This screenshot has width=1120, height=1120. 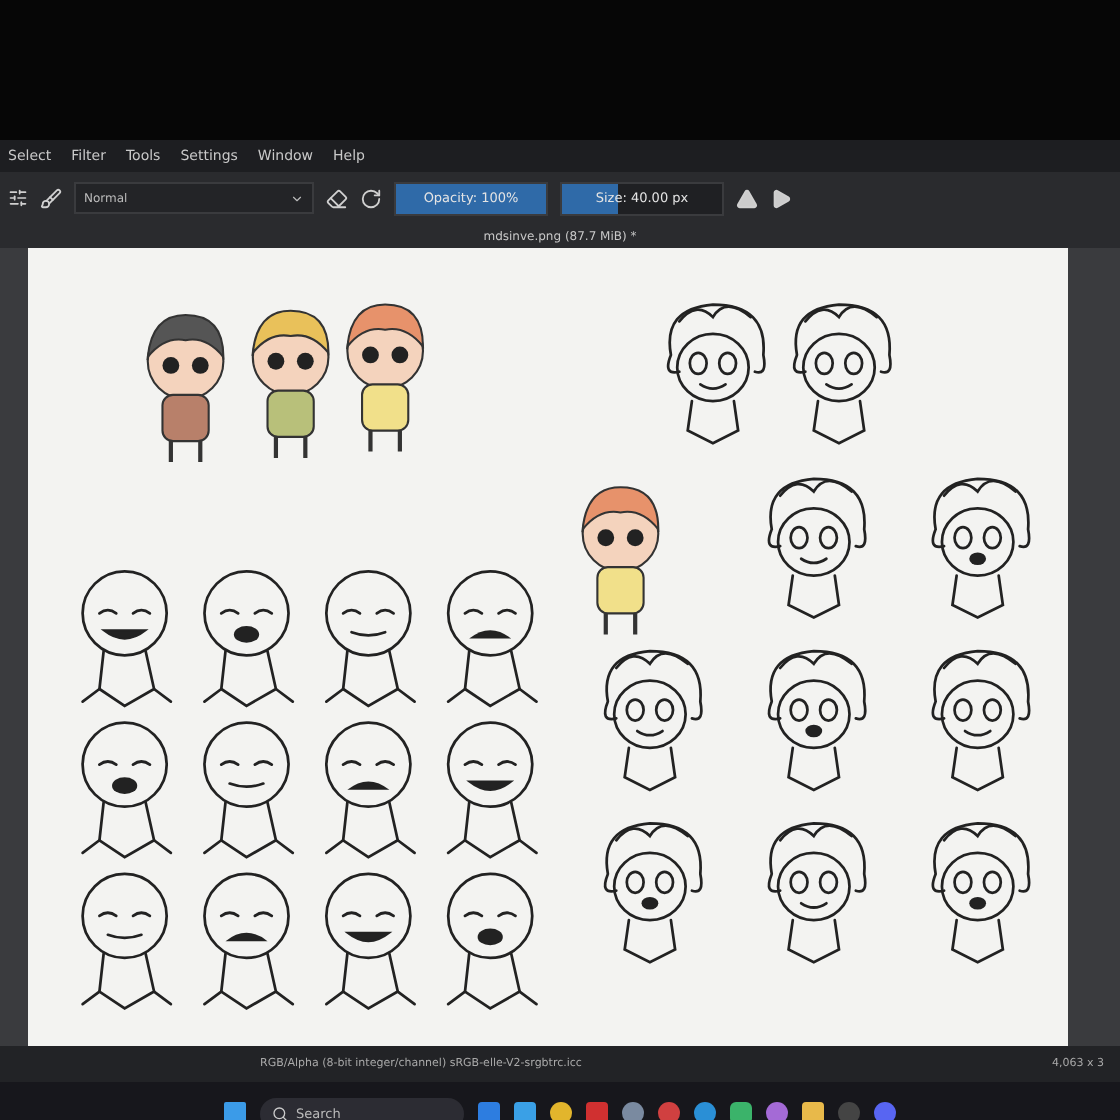 I want to click on start-icon, so click(x=235, y=1111).